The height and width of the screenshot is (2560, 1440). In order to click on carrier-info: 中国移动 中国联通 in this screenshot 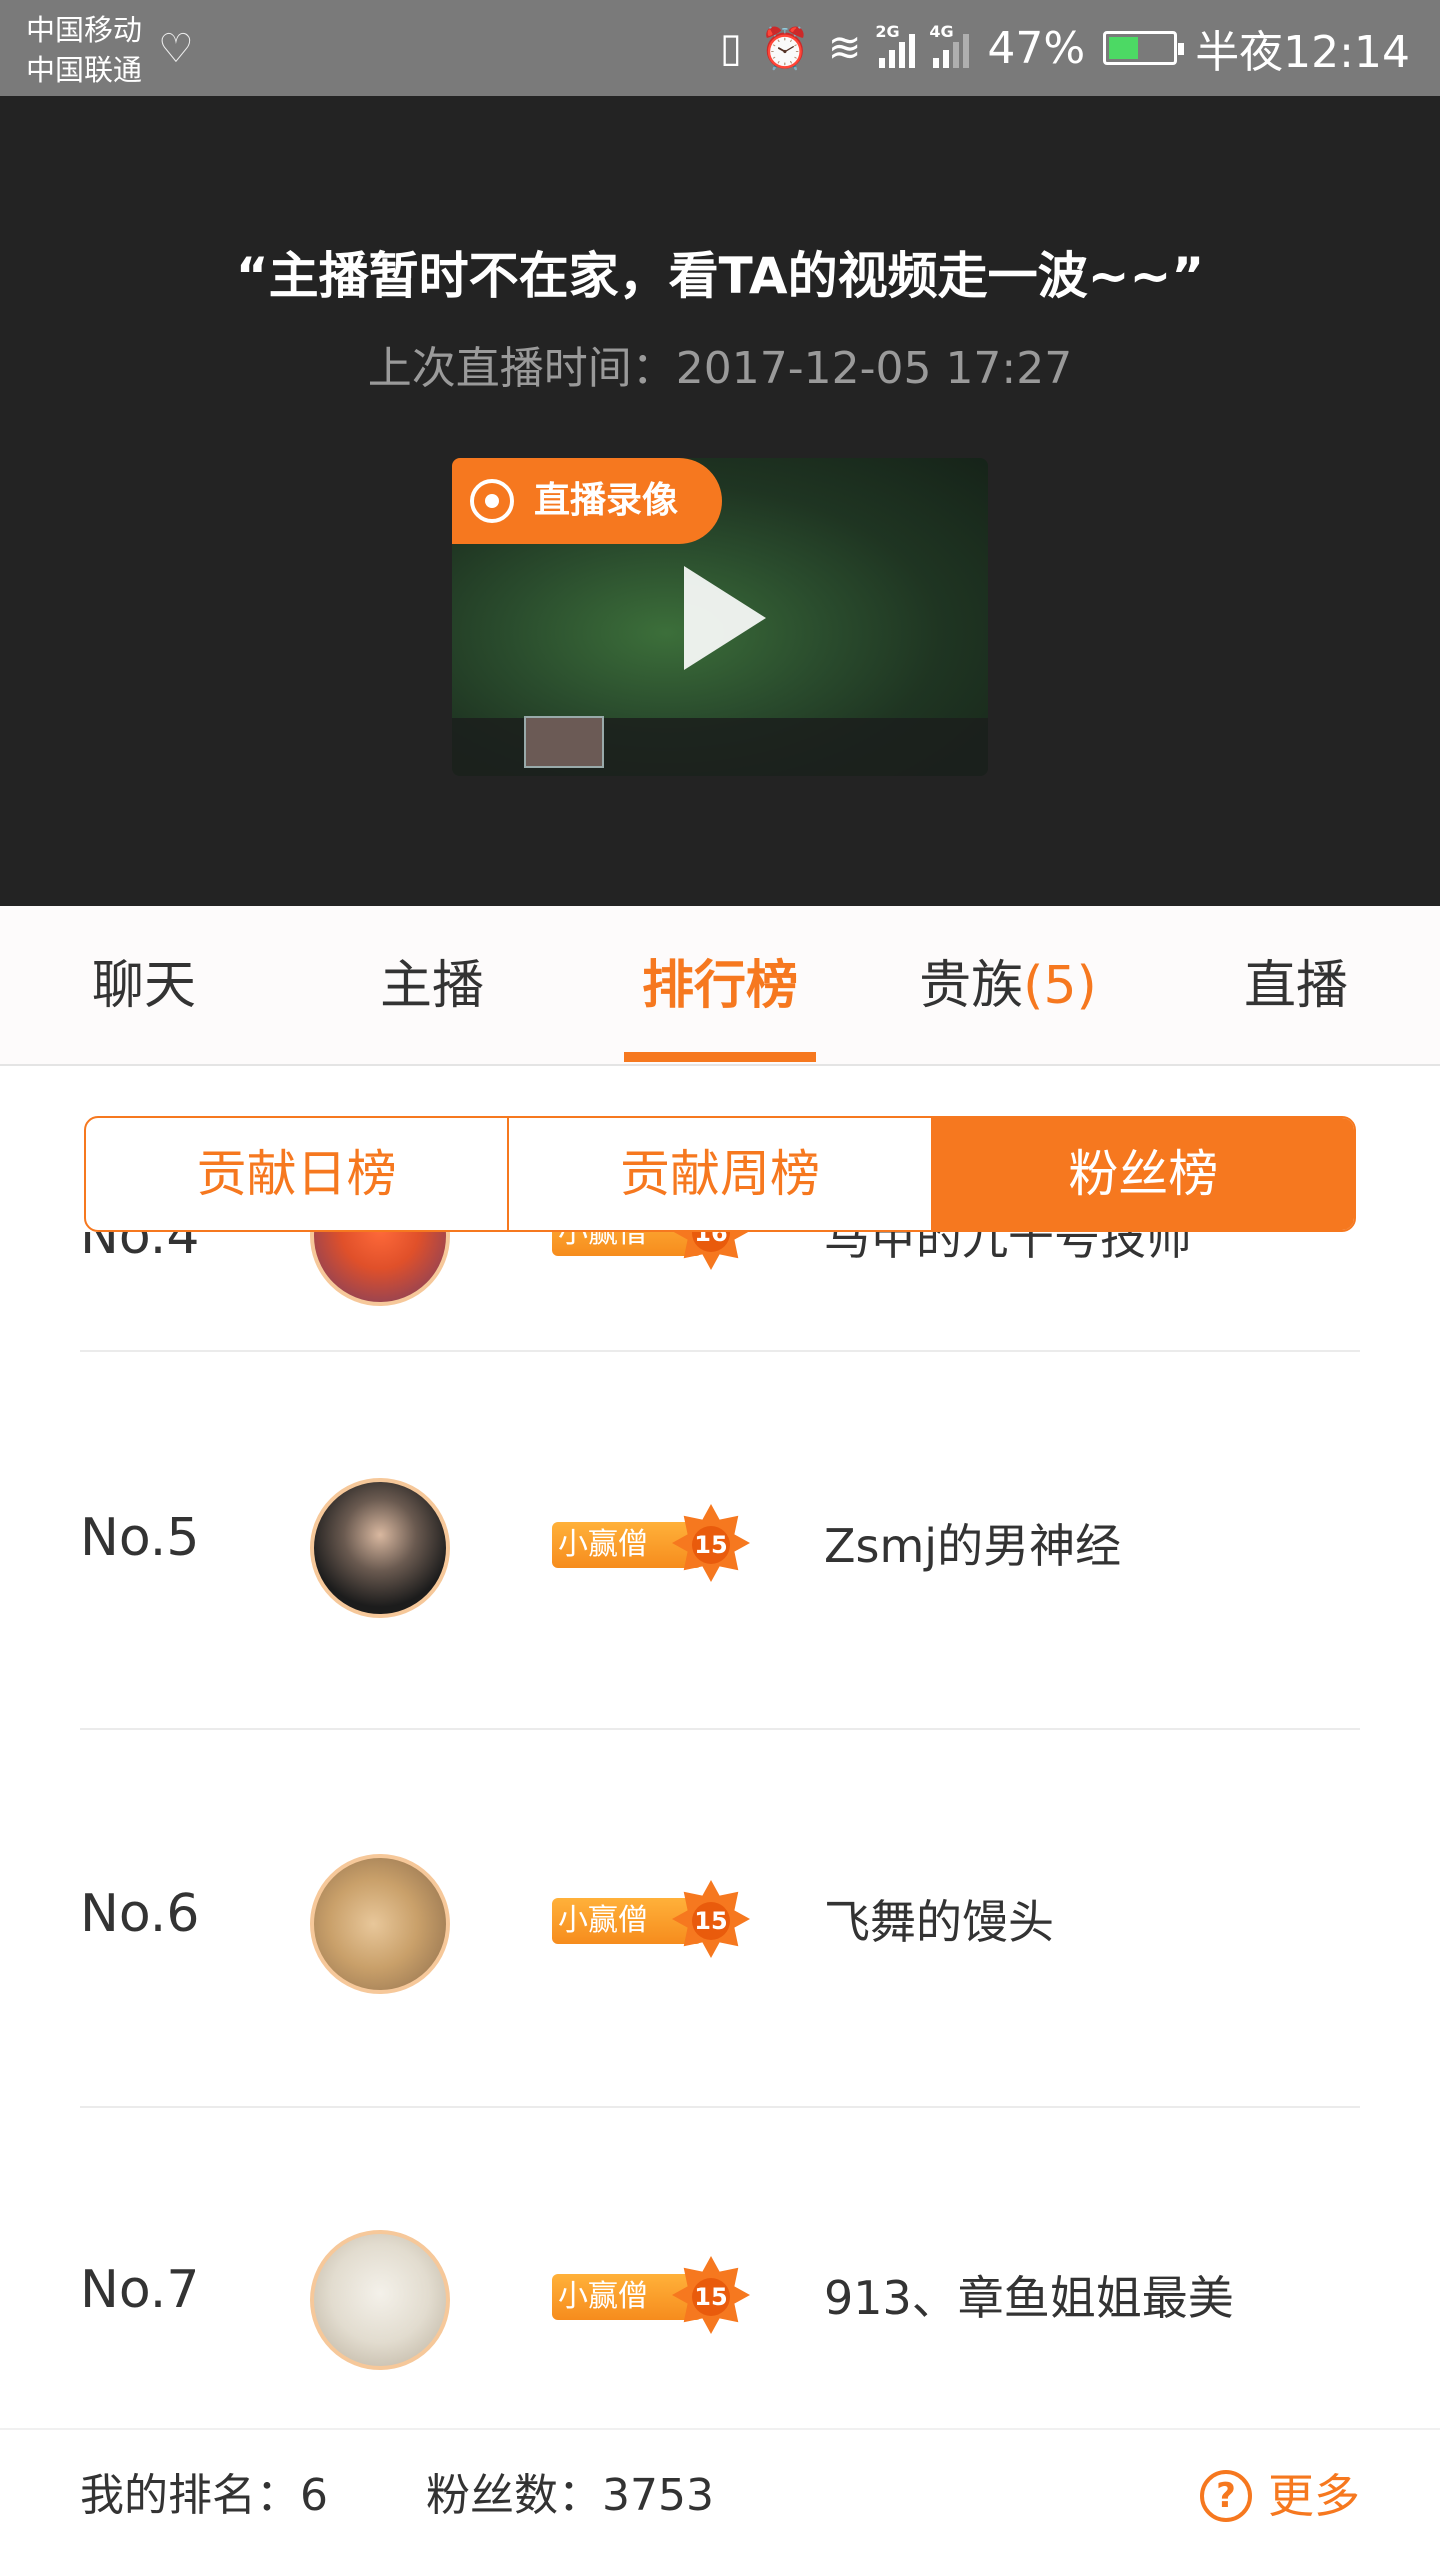, I will do `click(84, 50)`.